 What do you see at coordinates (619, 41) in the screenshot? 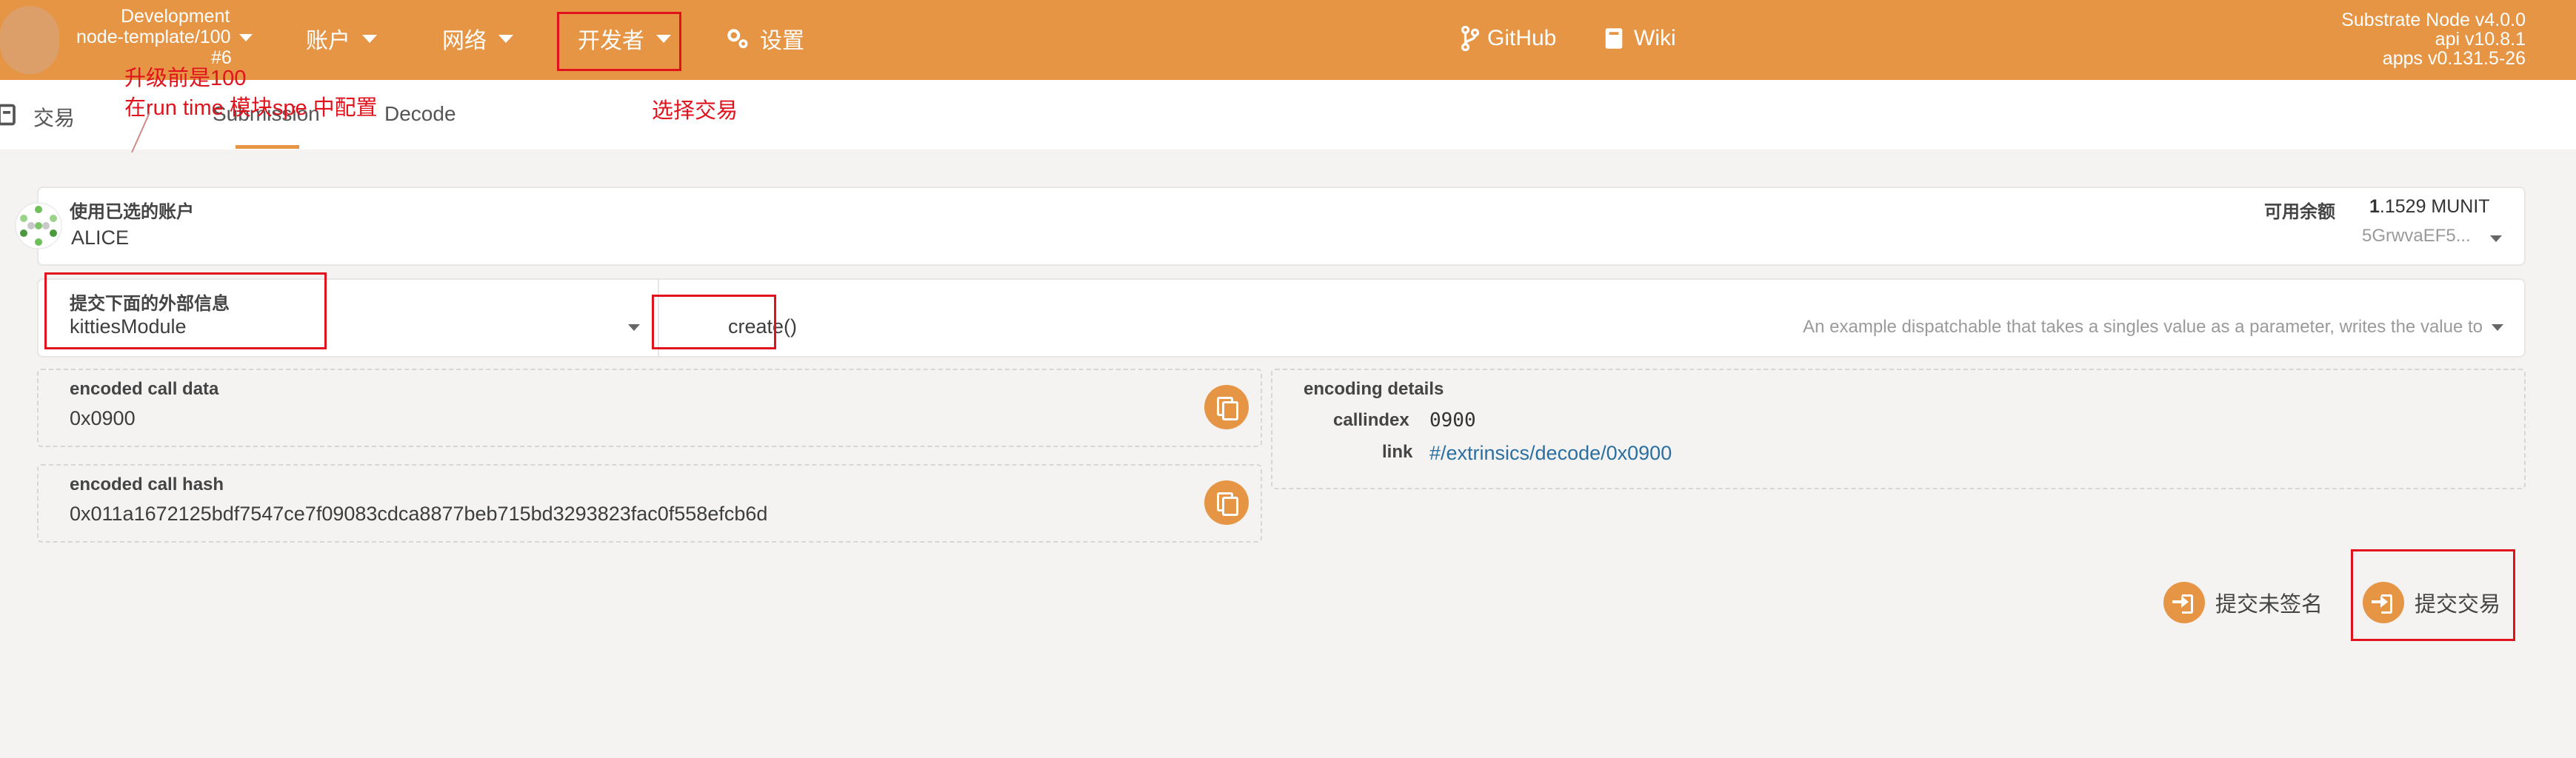
I see `annotation-box-developer-menu` at bounding box center [619, 41].